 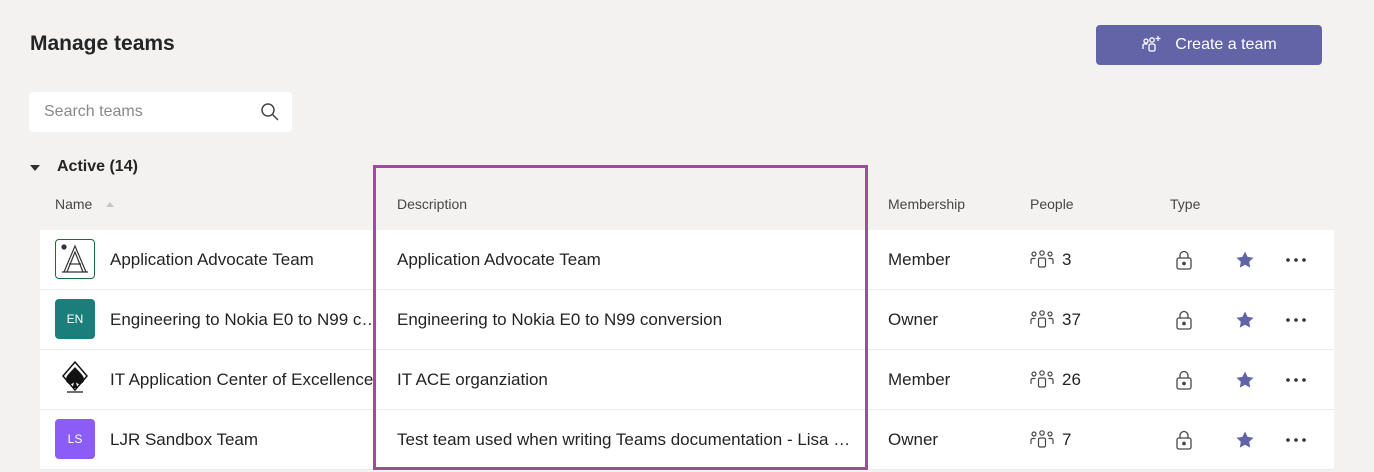 I want to click on chevron-down-icon, so click(x=35, y=168).